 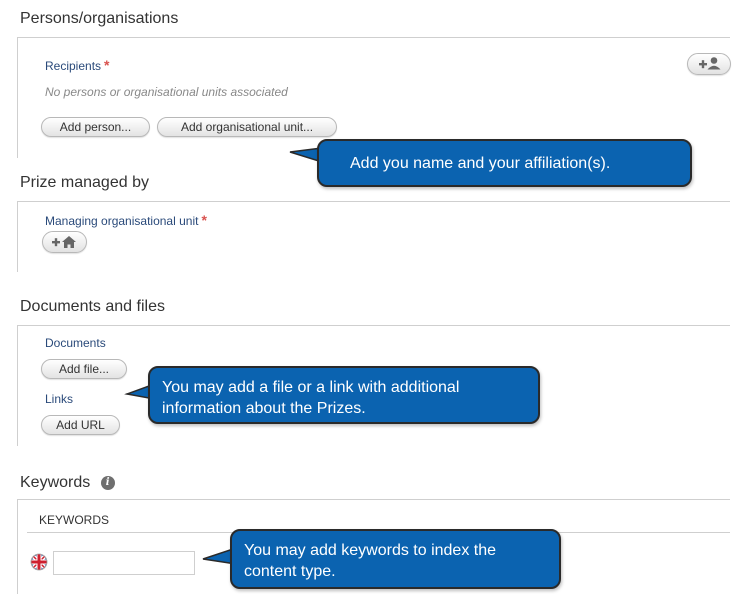 I want to click on section-title-persons: Persons/organisations, so click(x=99, y=18).